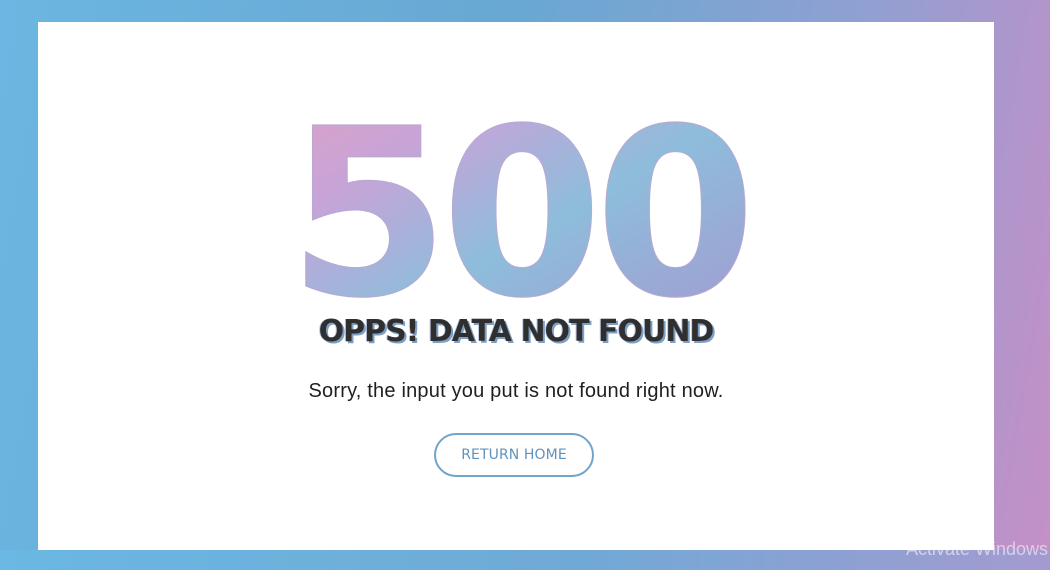  What do you see at coordinates (516, 331) in the screenshot?
I see `page-title: OPPS! DATA NOT FOUND` at bounding box center [516, 331].